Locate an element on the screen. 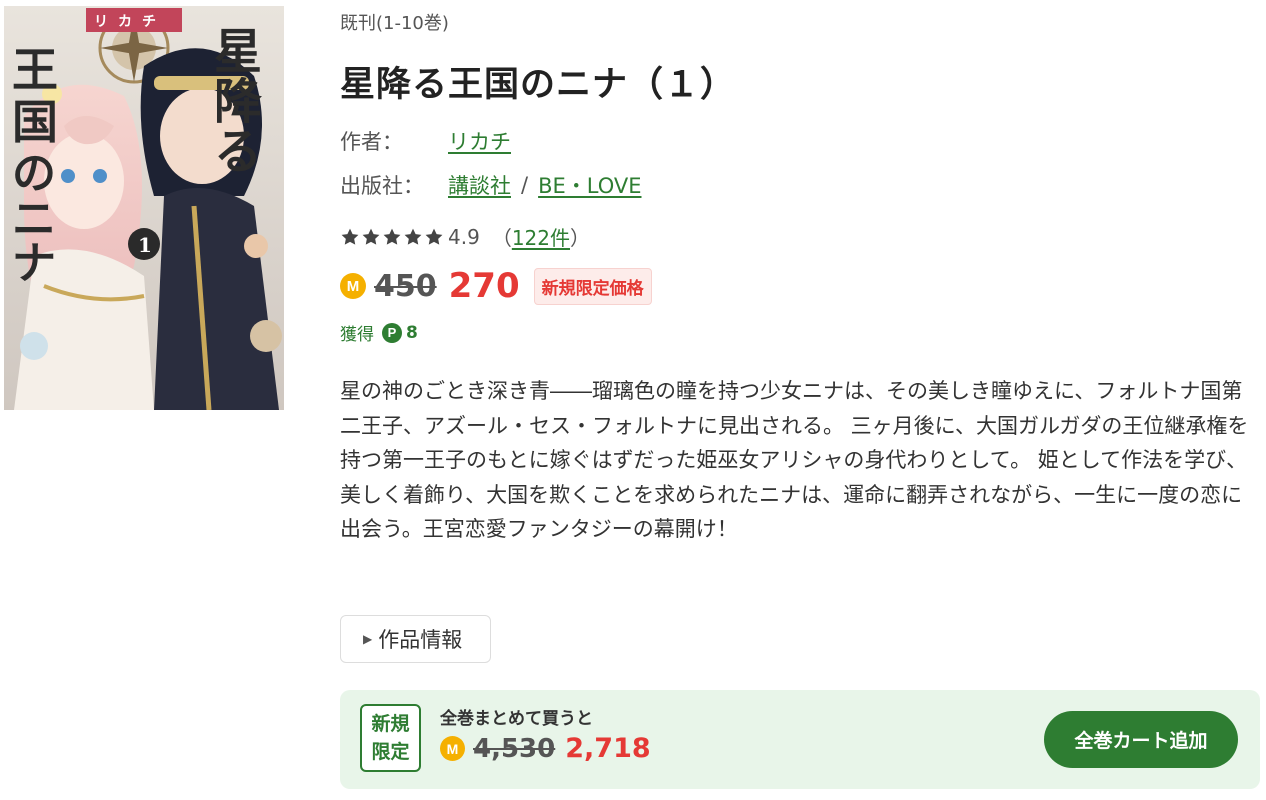 The height and width of the screenshot is (800, 1266). price-row: M 450 270 新規限定価格 is located at coordinates (496, 286).